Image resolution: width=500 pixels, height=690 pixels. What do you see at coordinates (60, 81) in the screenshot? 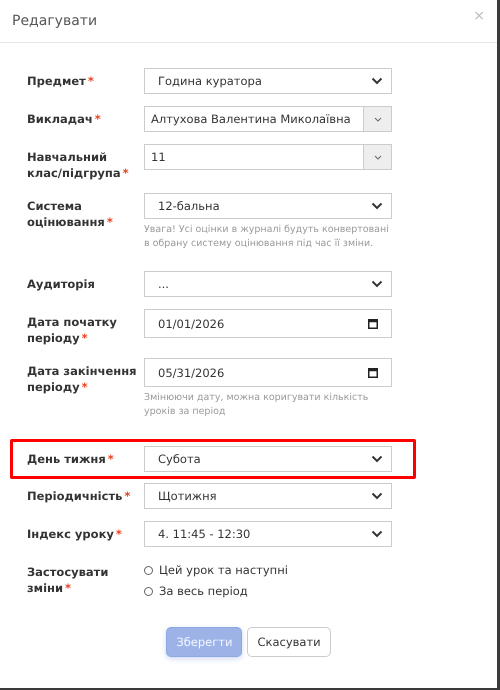
I see `field-label: Предмет *` at bounding box center [60, 81].